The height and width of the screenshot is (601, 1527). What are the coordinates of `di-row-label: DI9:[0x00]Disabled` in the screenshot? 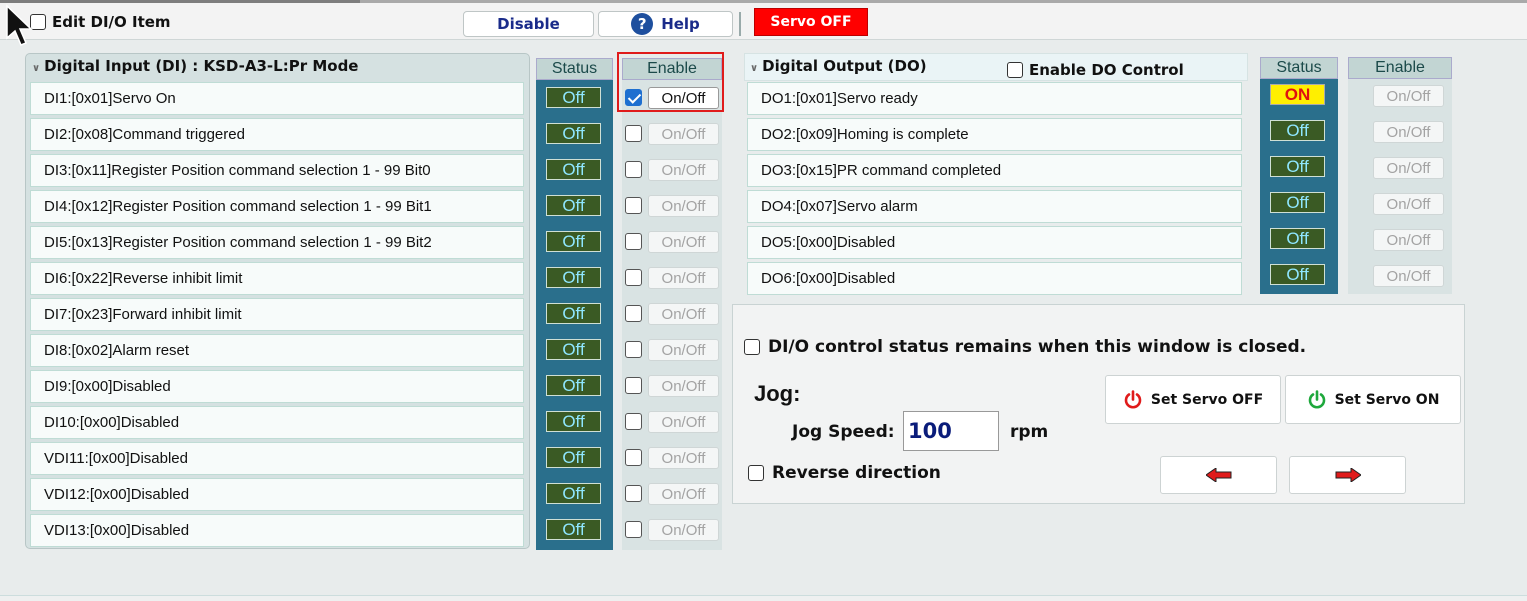 It's located at (277, 386).